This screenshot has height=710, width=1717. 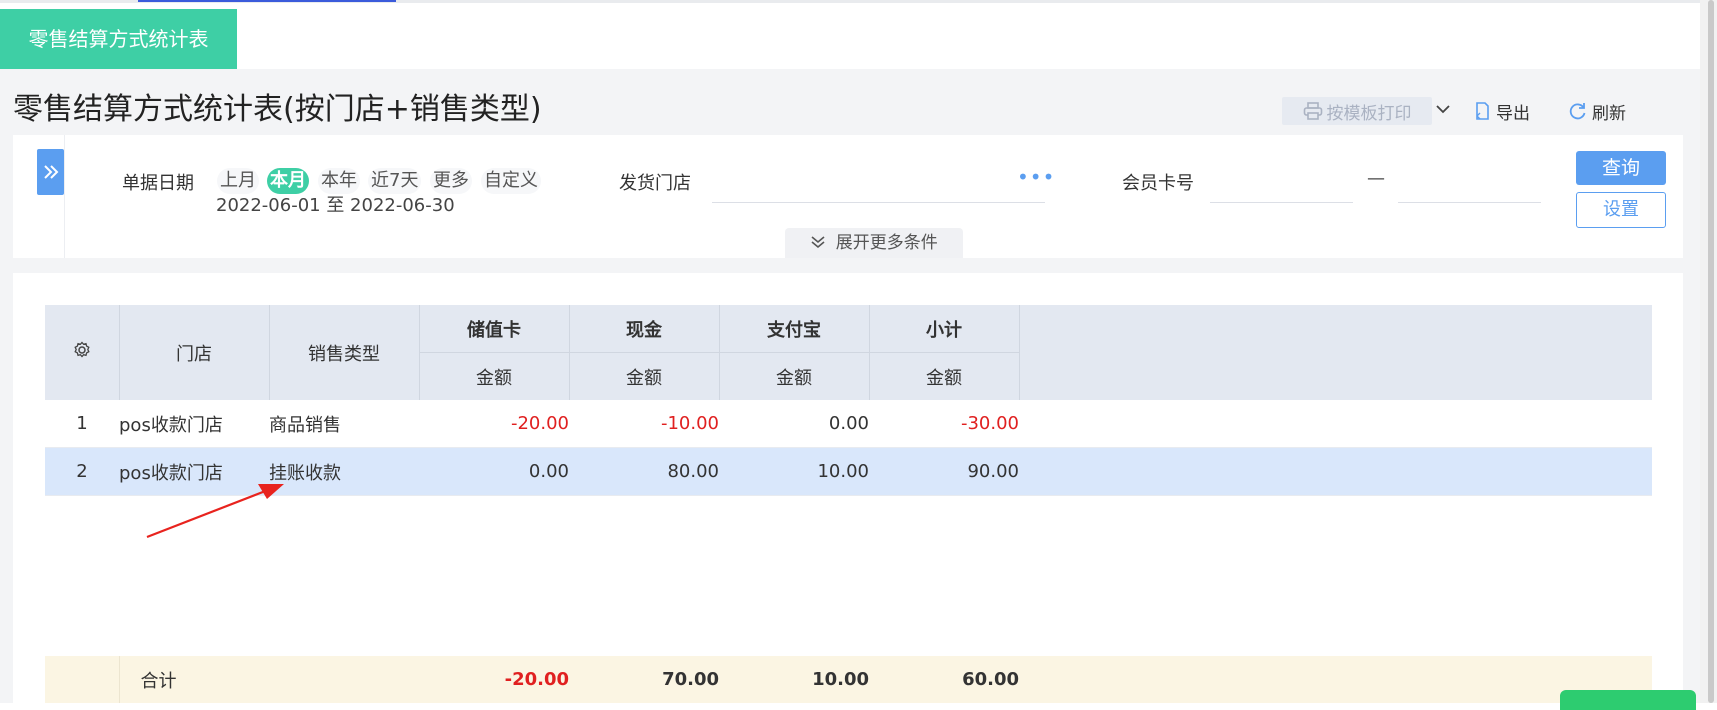 I want to click on gear-icon, so click(x=82, y=350).